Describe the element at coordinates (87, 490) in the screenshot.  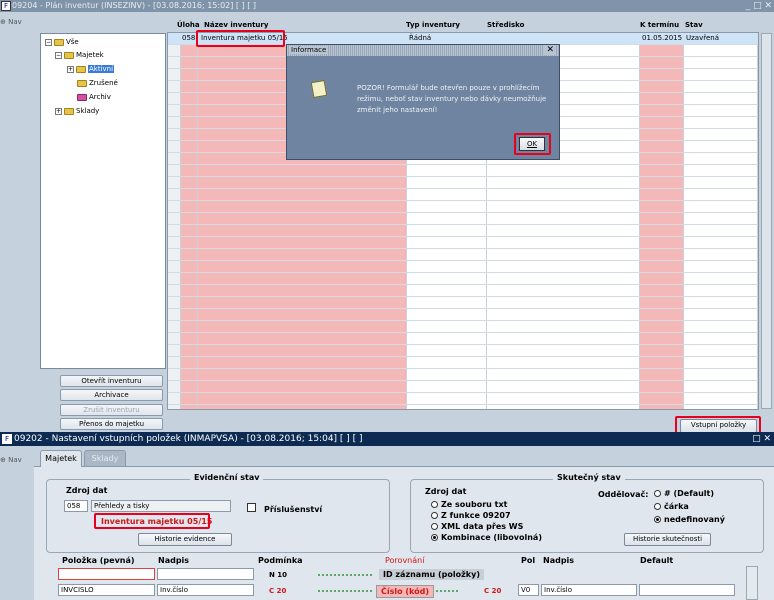
I see `source-label: Zdroj dat` at that location.